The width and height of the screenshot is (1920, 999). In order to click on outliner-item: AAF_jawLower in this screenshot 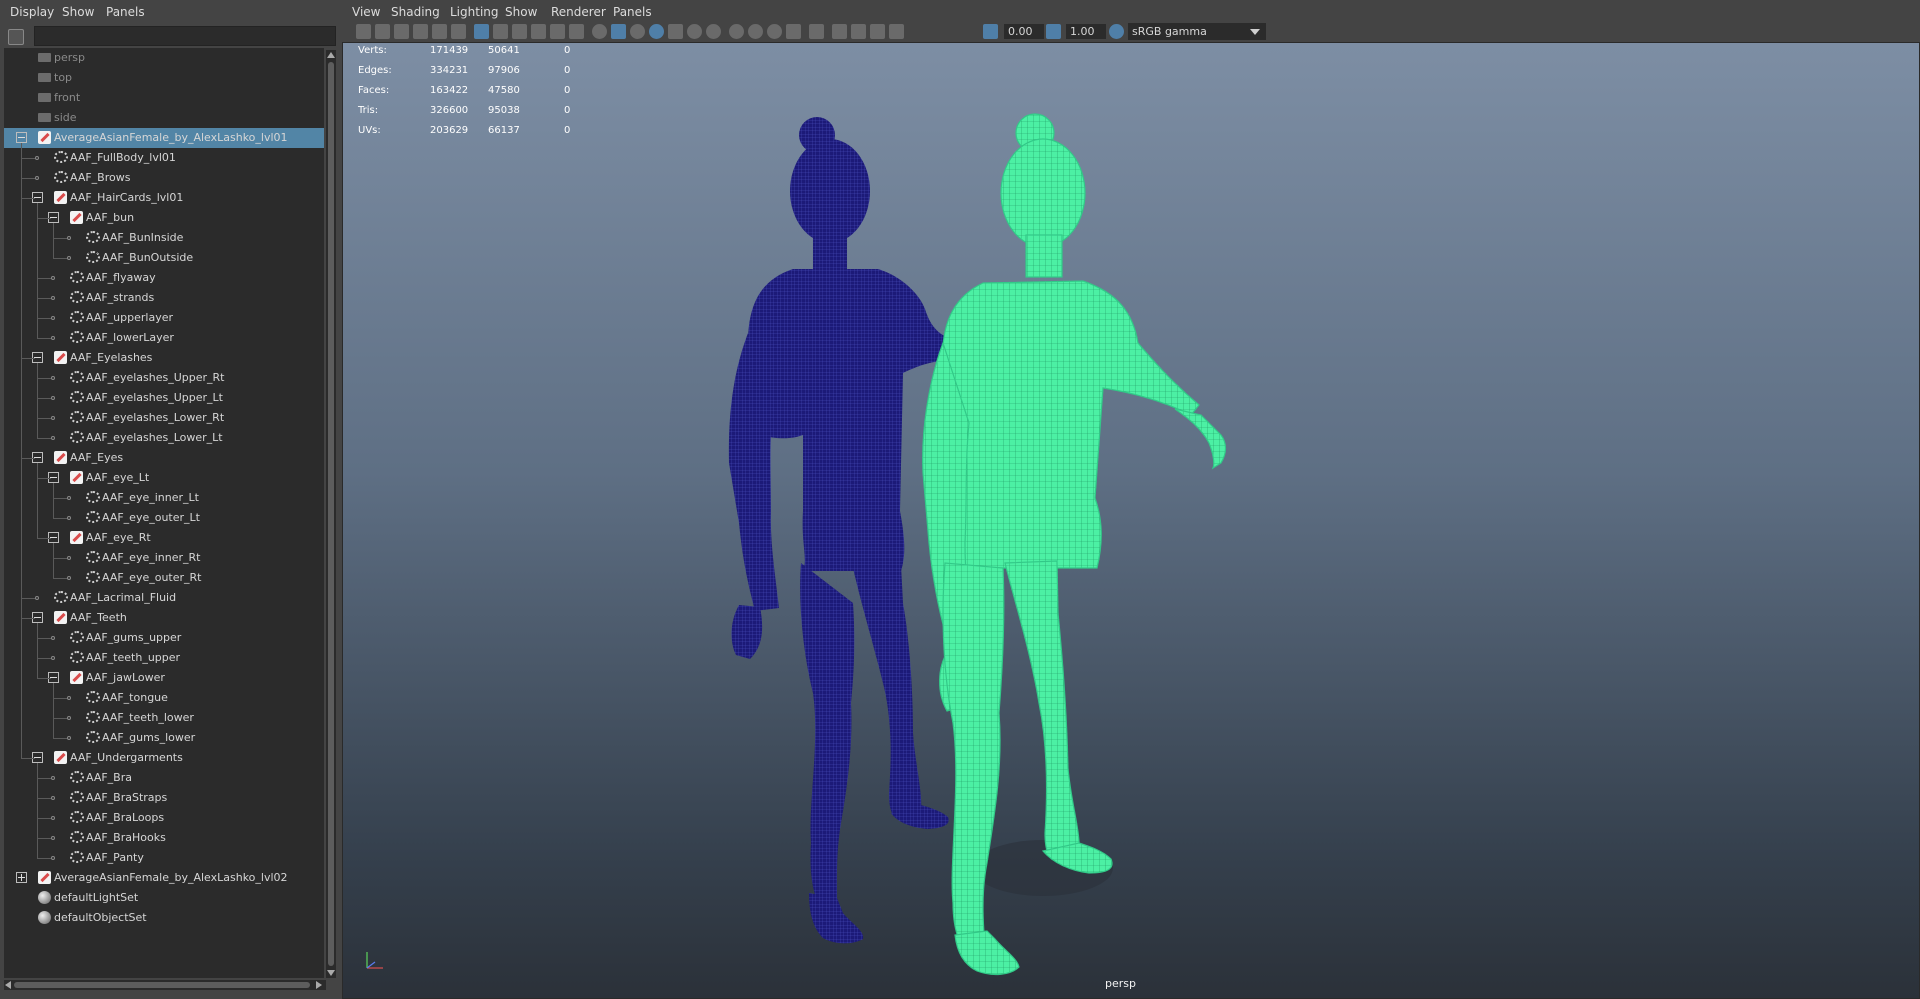, I will do `click(164, 678)`.